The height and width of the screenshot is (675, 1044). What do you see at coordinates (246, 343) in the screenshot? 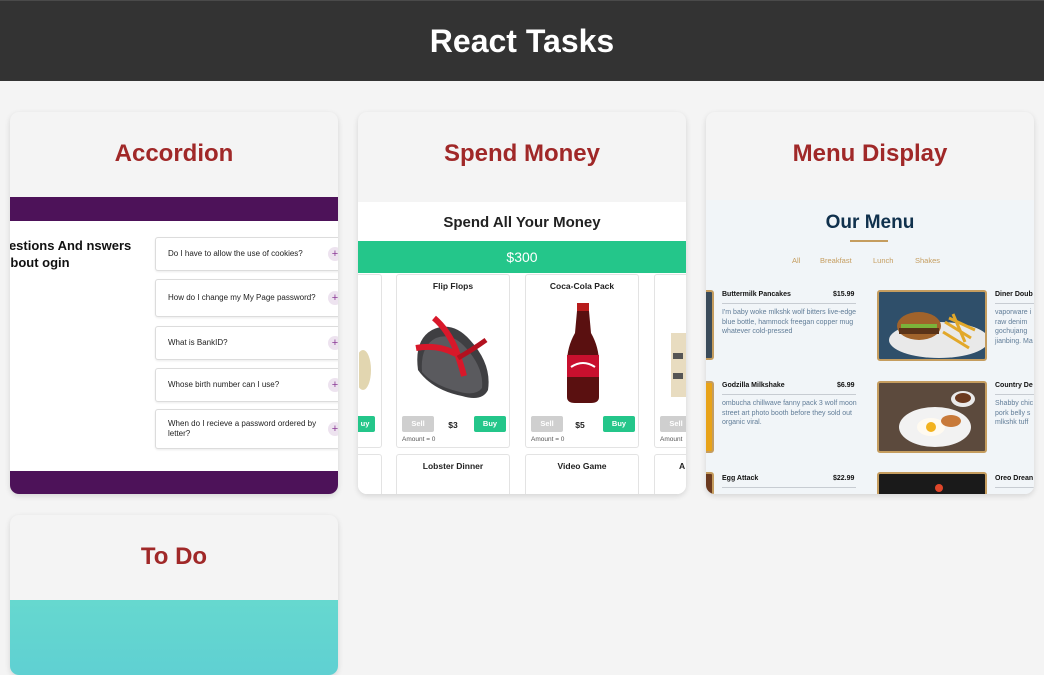
I see `accordion-item: What is BankID? +` at bounding box center [246, 343].